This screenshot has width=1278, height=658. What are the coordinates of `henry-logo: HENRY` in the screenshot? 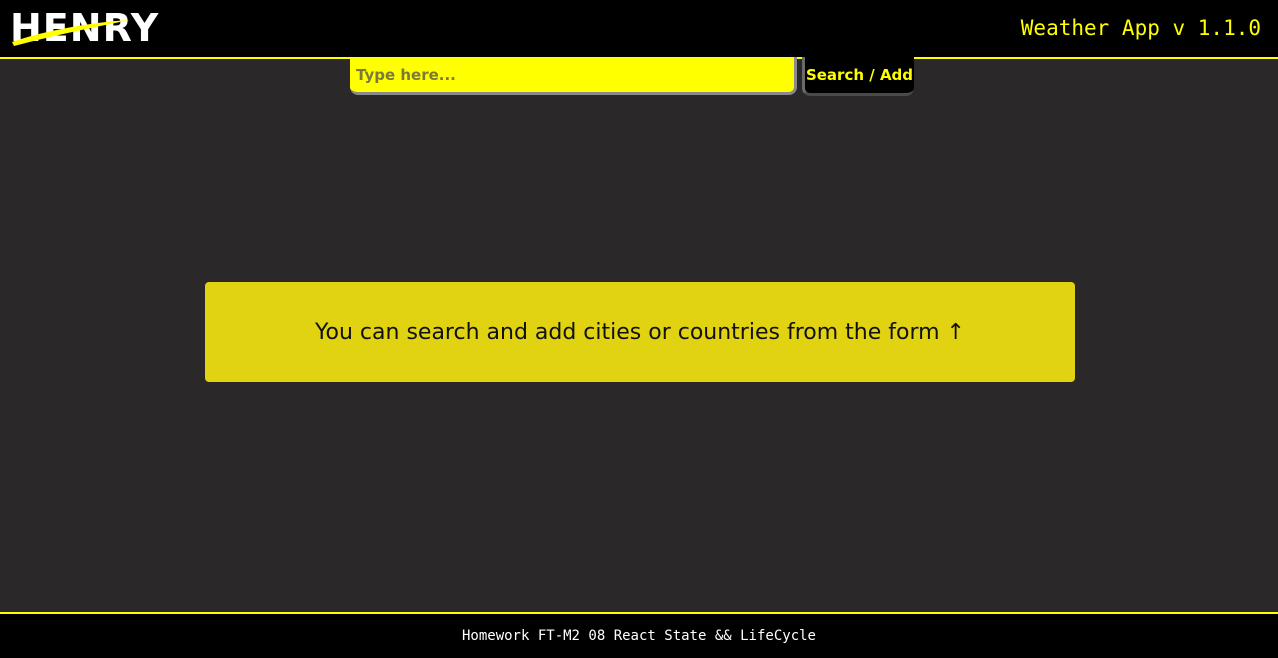 It's located at (86, 28).